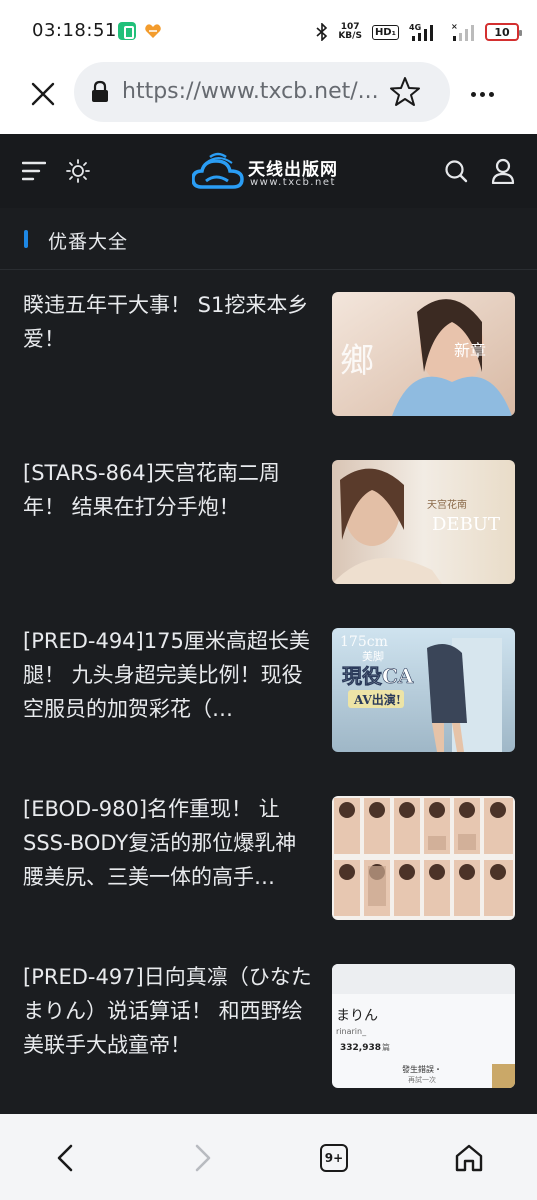 This screenshot has width=537, height=1200. Describe the element at coordinates (293, 182) in the screenshot. I see `logo-subtitle: www.txcb.net` at that location.